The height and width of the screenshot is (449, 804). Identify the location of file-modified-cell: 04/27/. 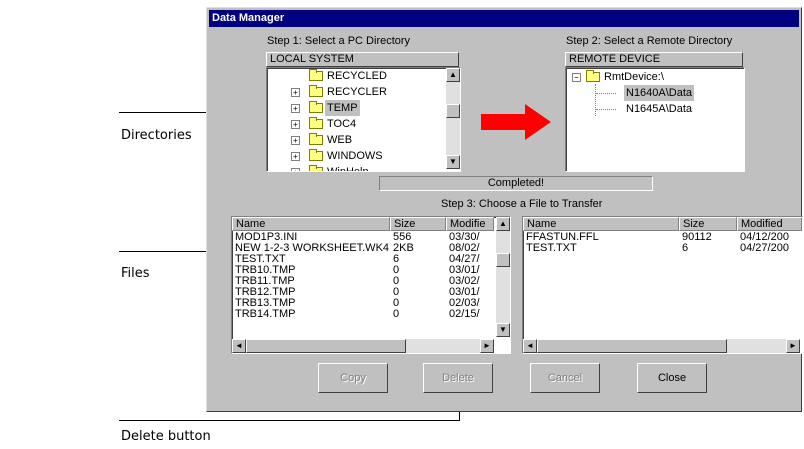
(464, 259).